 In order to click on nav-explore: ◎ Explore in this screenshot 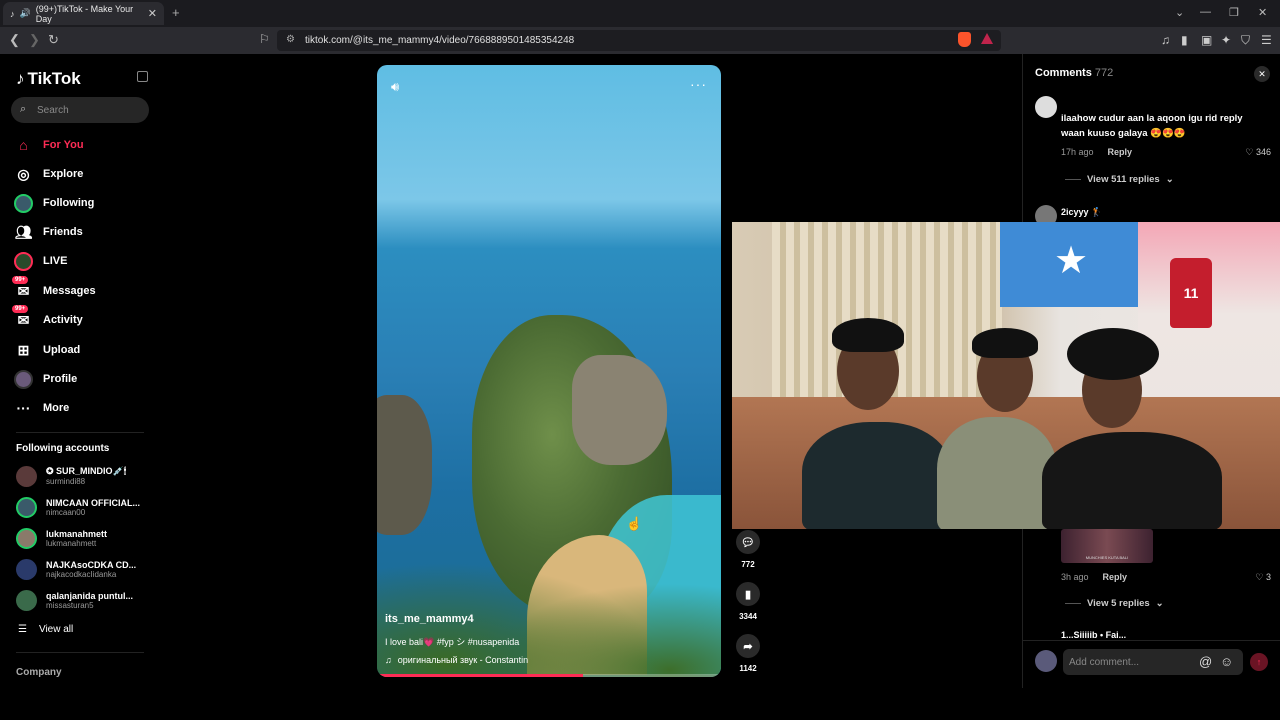, I will do `click(84, 174)`.